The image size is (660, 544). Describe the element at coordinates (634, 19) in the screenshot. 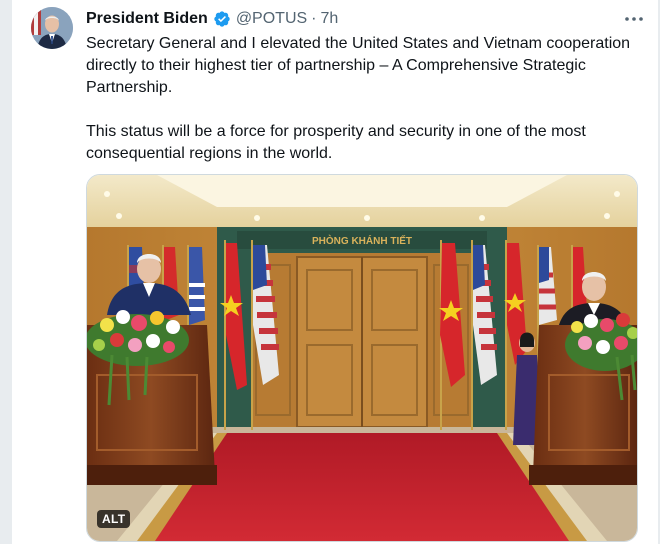

I see `more-options-icon` at that location.